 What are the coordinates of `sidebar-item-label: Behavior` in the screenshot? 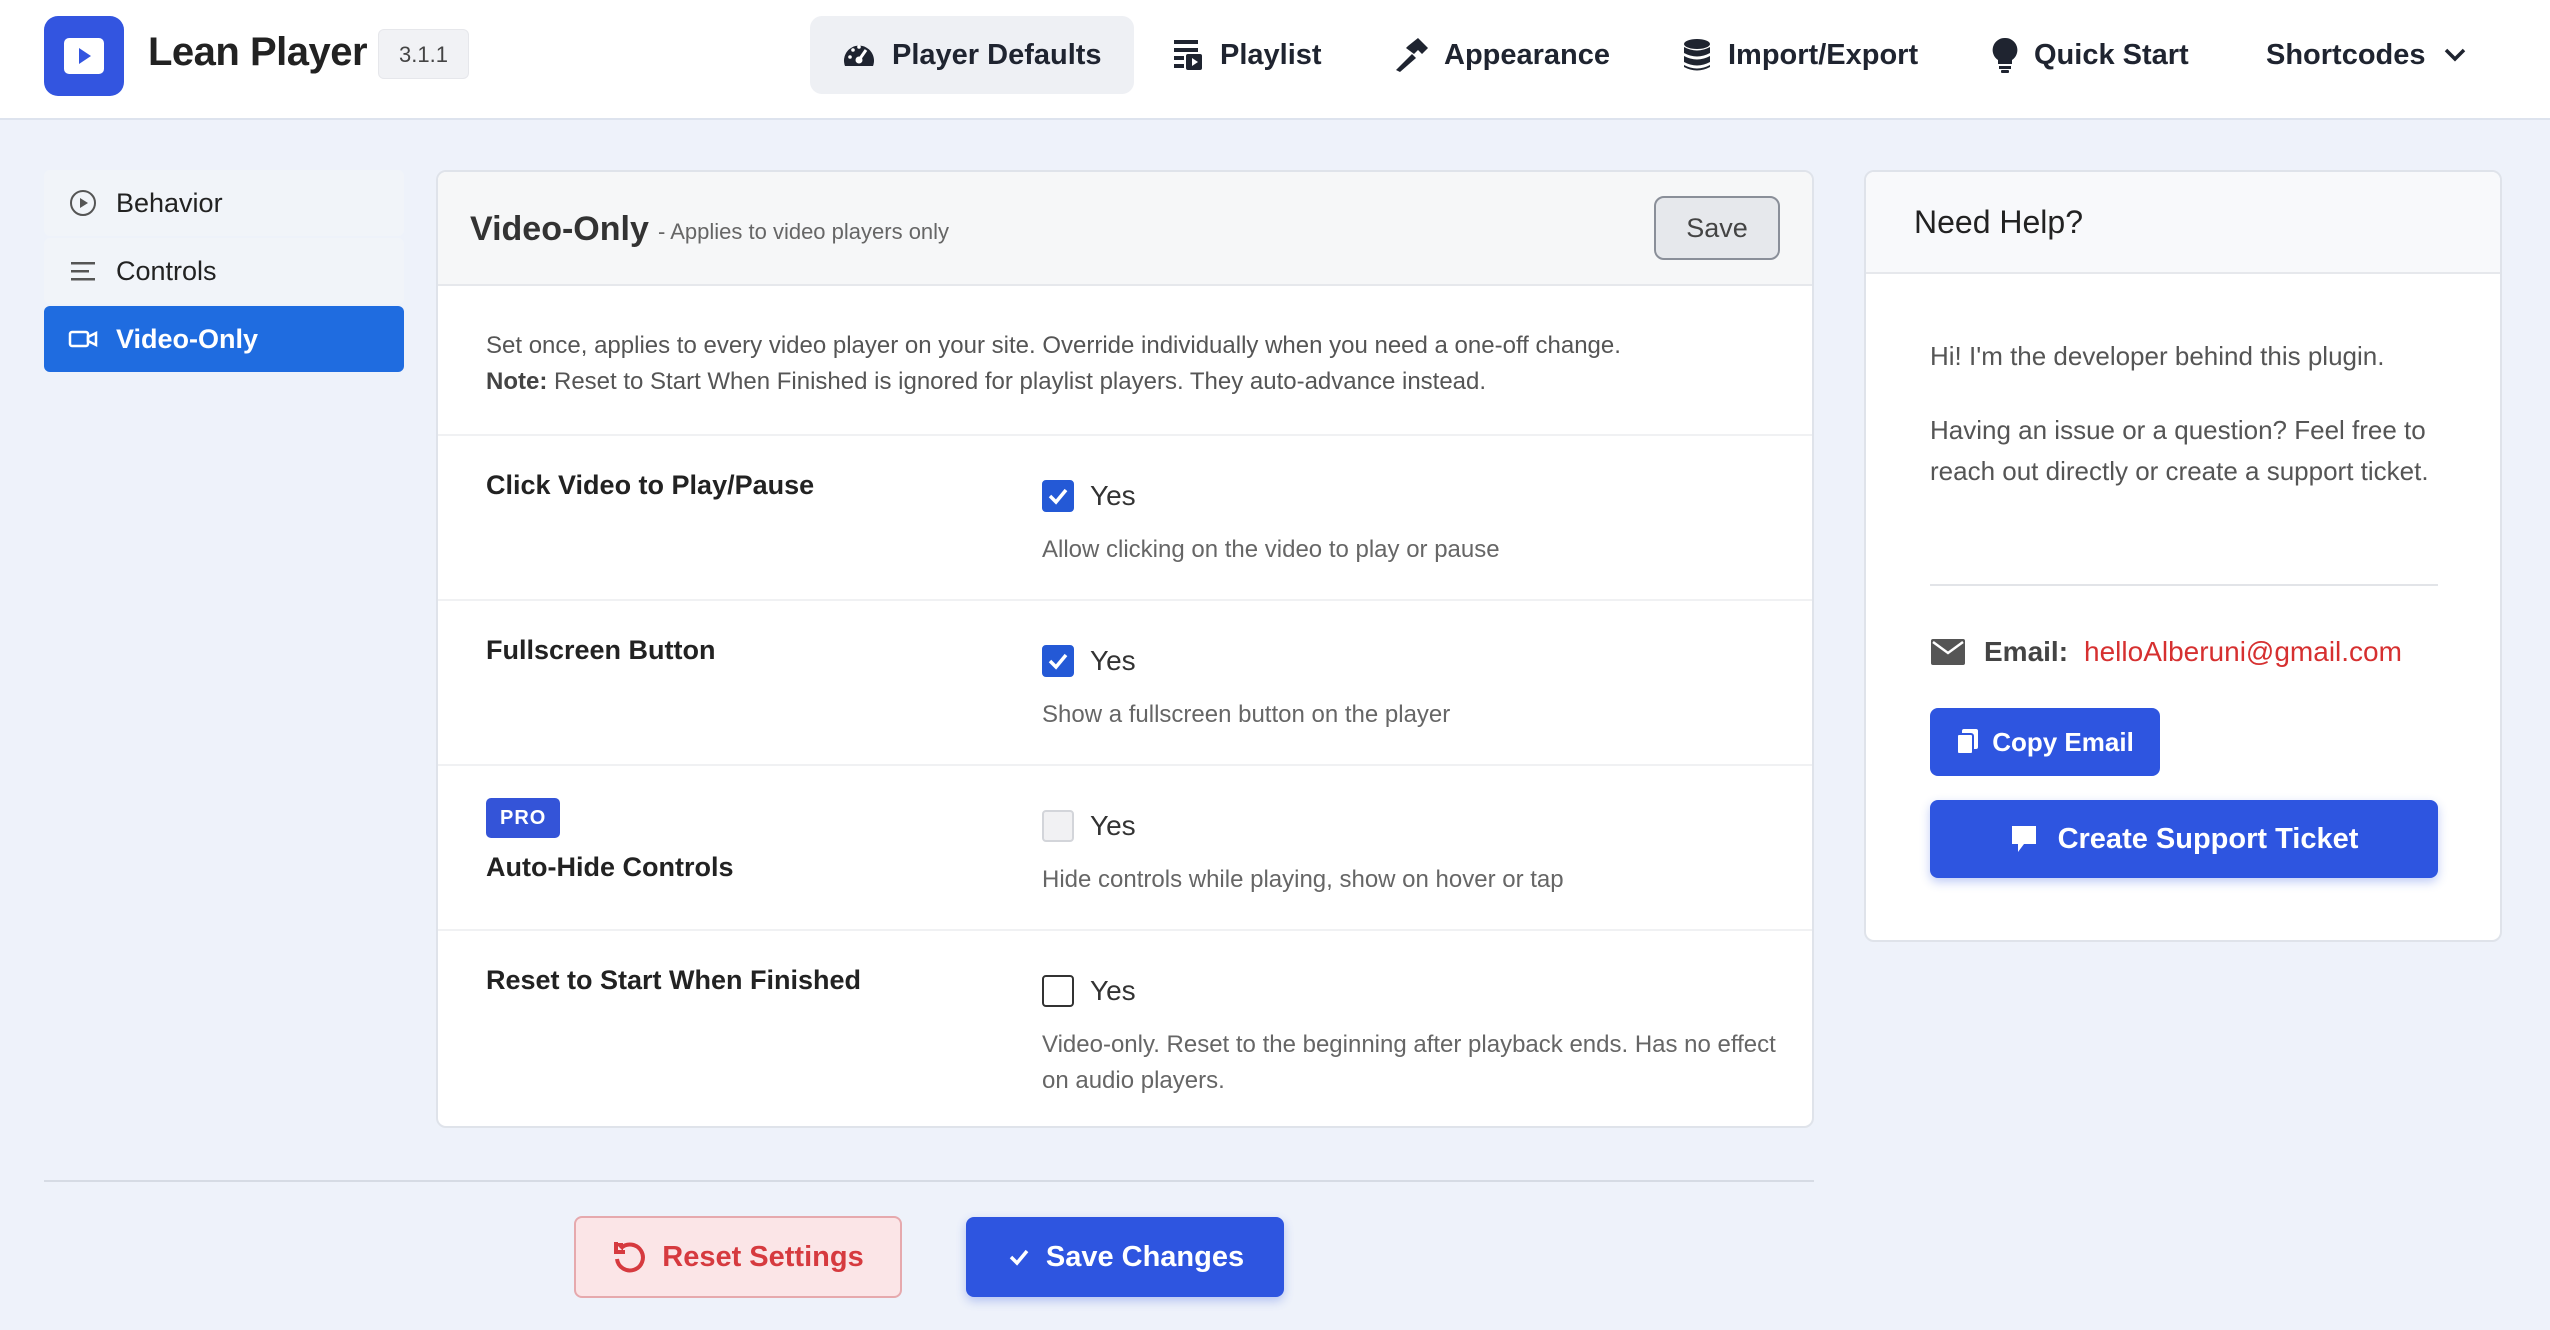 It's located at (169, 202).